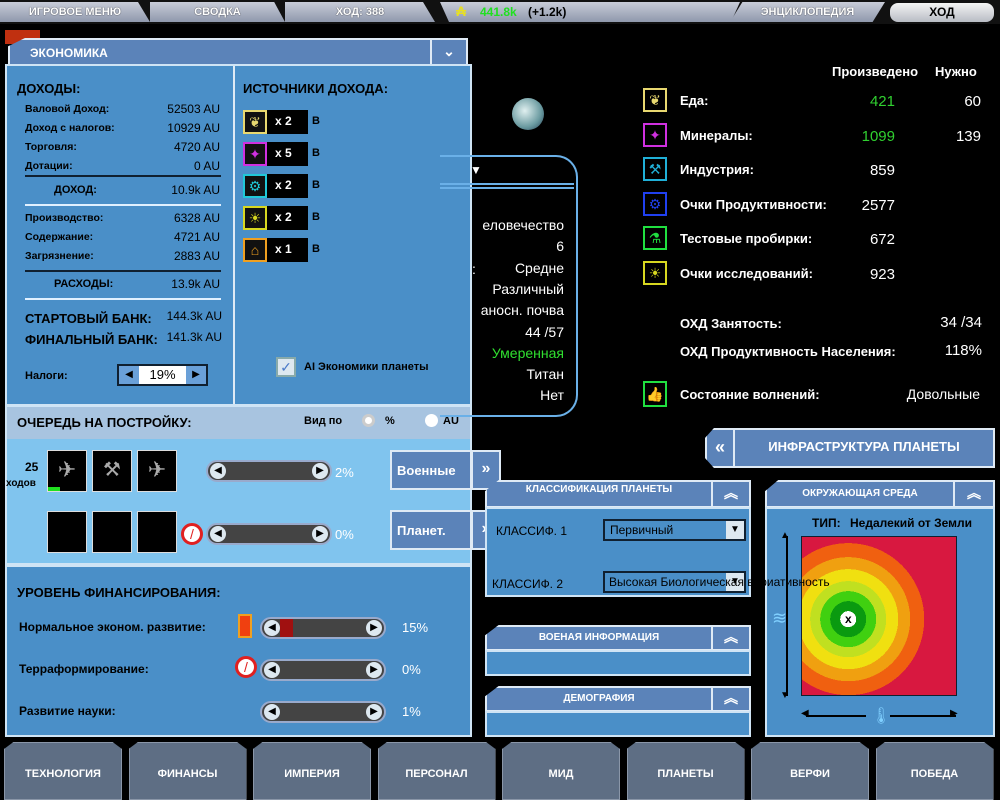 This screenshot has height=800, width=1000. What do you see at coordinates (720, 448) in the screenshot?
I see `infrastructure-expand-button: «` at bounding box center [720, 448].